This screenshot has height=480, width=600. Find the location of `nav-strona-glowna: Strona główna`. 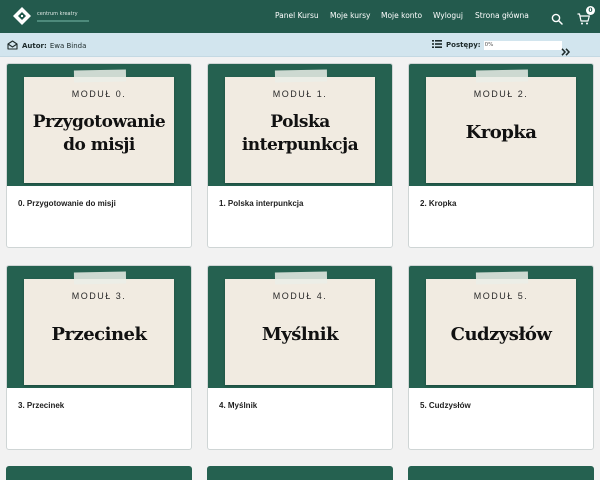

nav-strona-glowna: Strona główna is located at coordinates (502, 16).